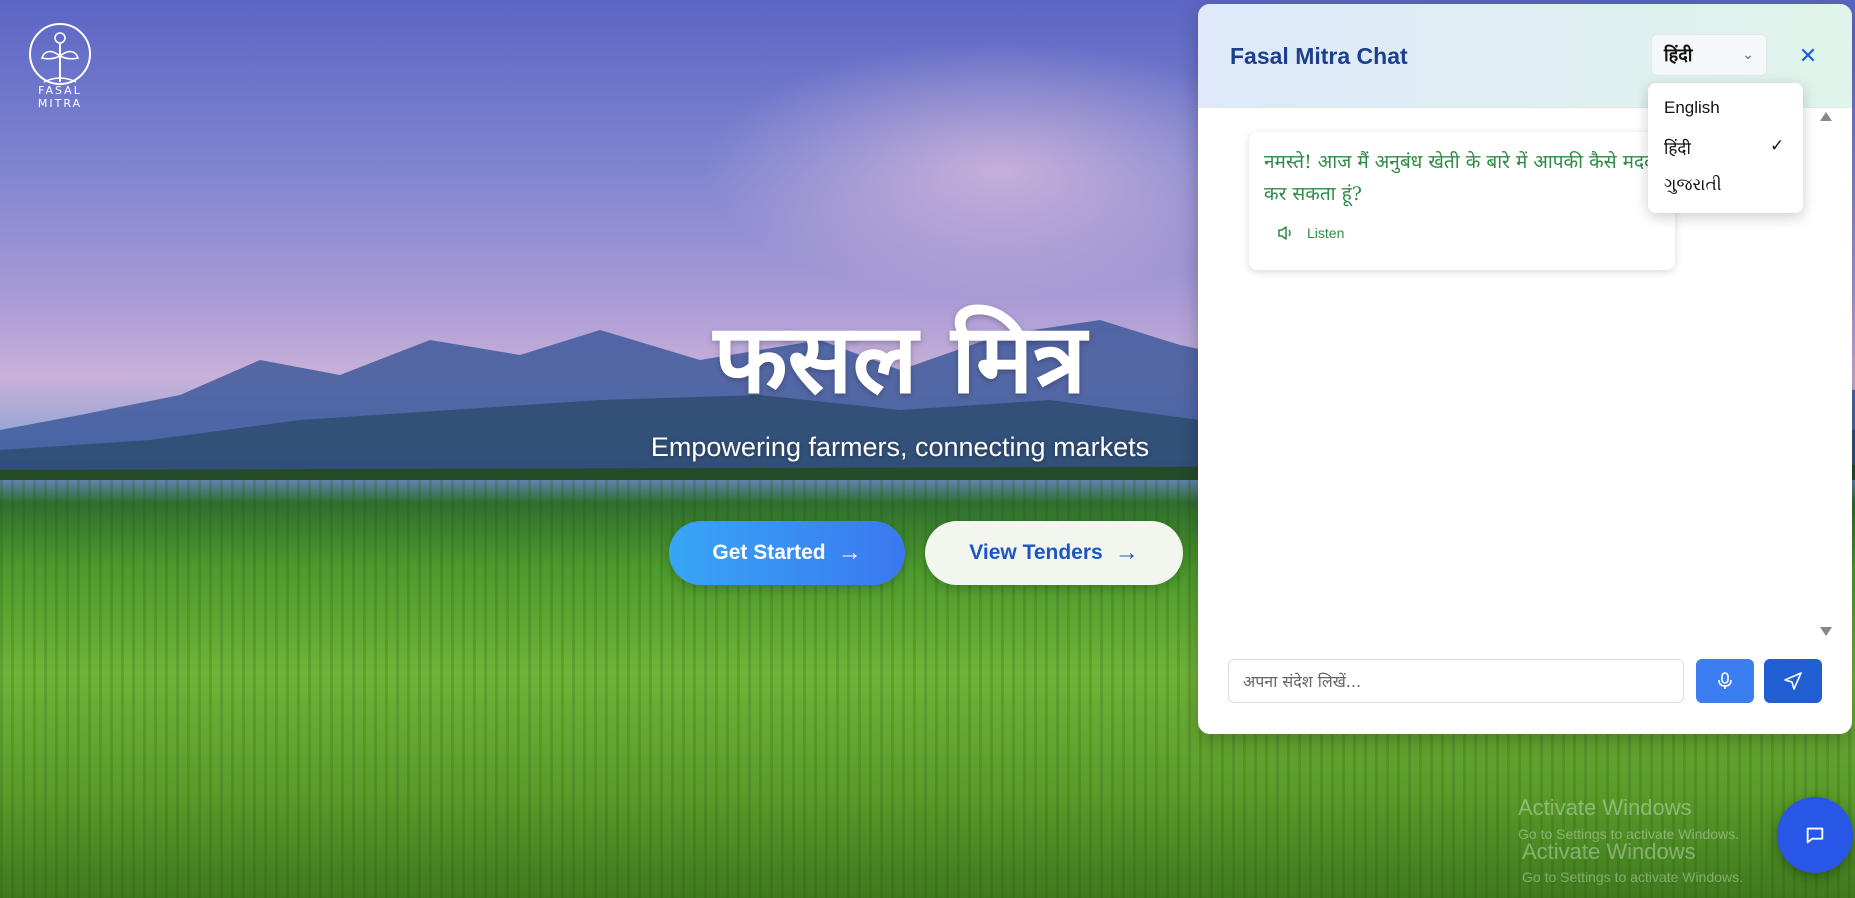  I want to click on close-chat-button: ✕, so click(1808, 56).